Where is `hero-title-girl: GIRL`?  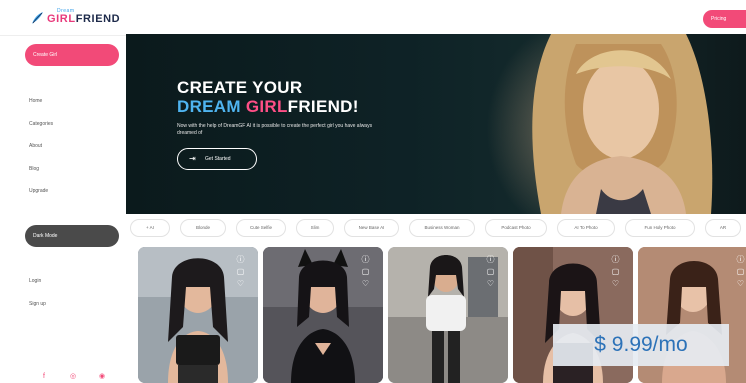
hero-title-girl: GIRL is located at coordinates (266, 106).